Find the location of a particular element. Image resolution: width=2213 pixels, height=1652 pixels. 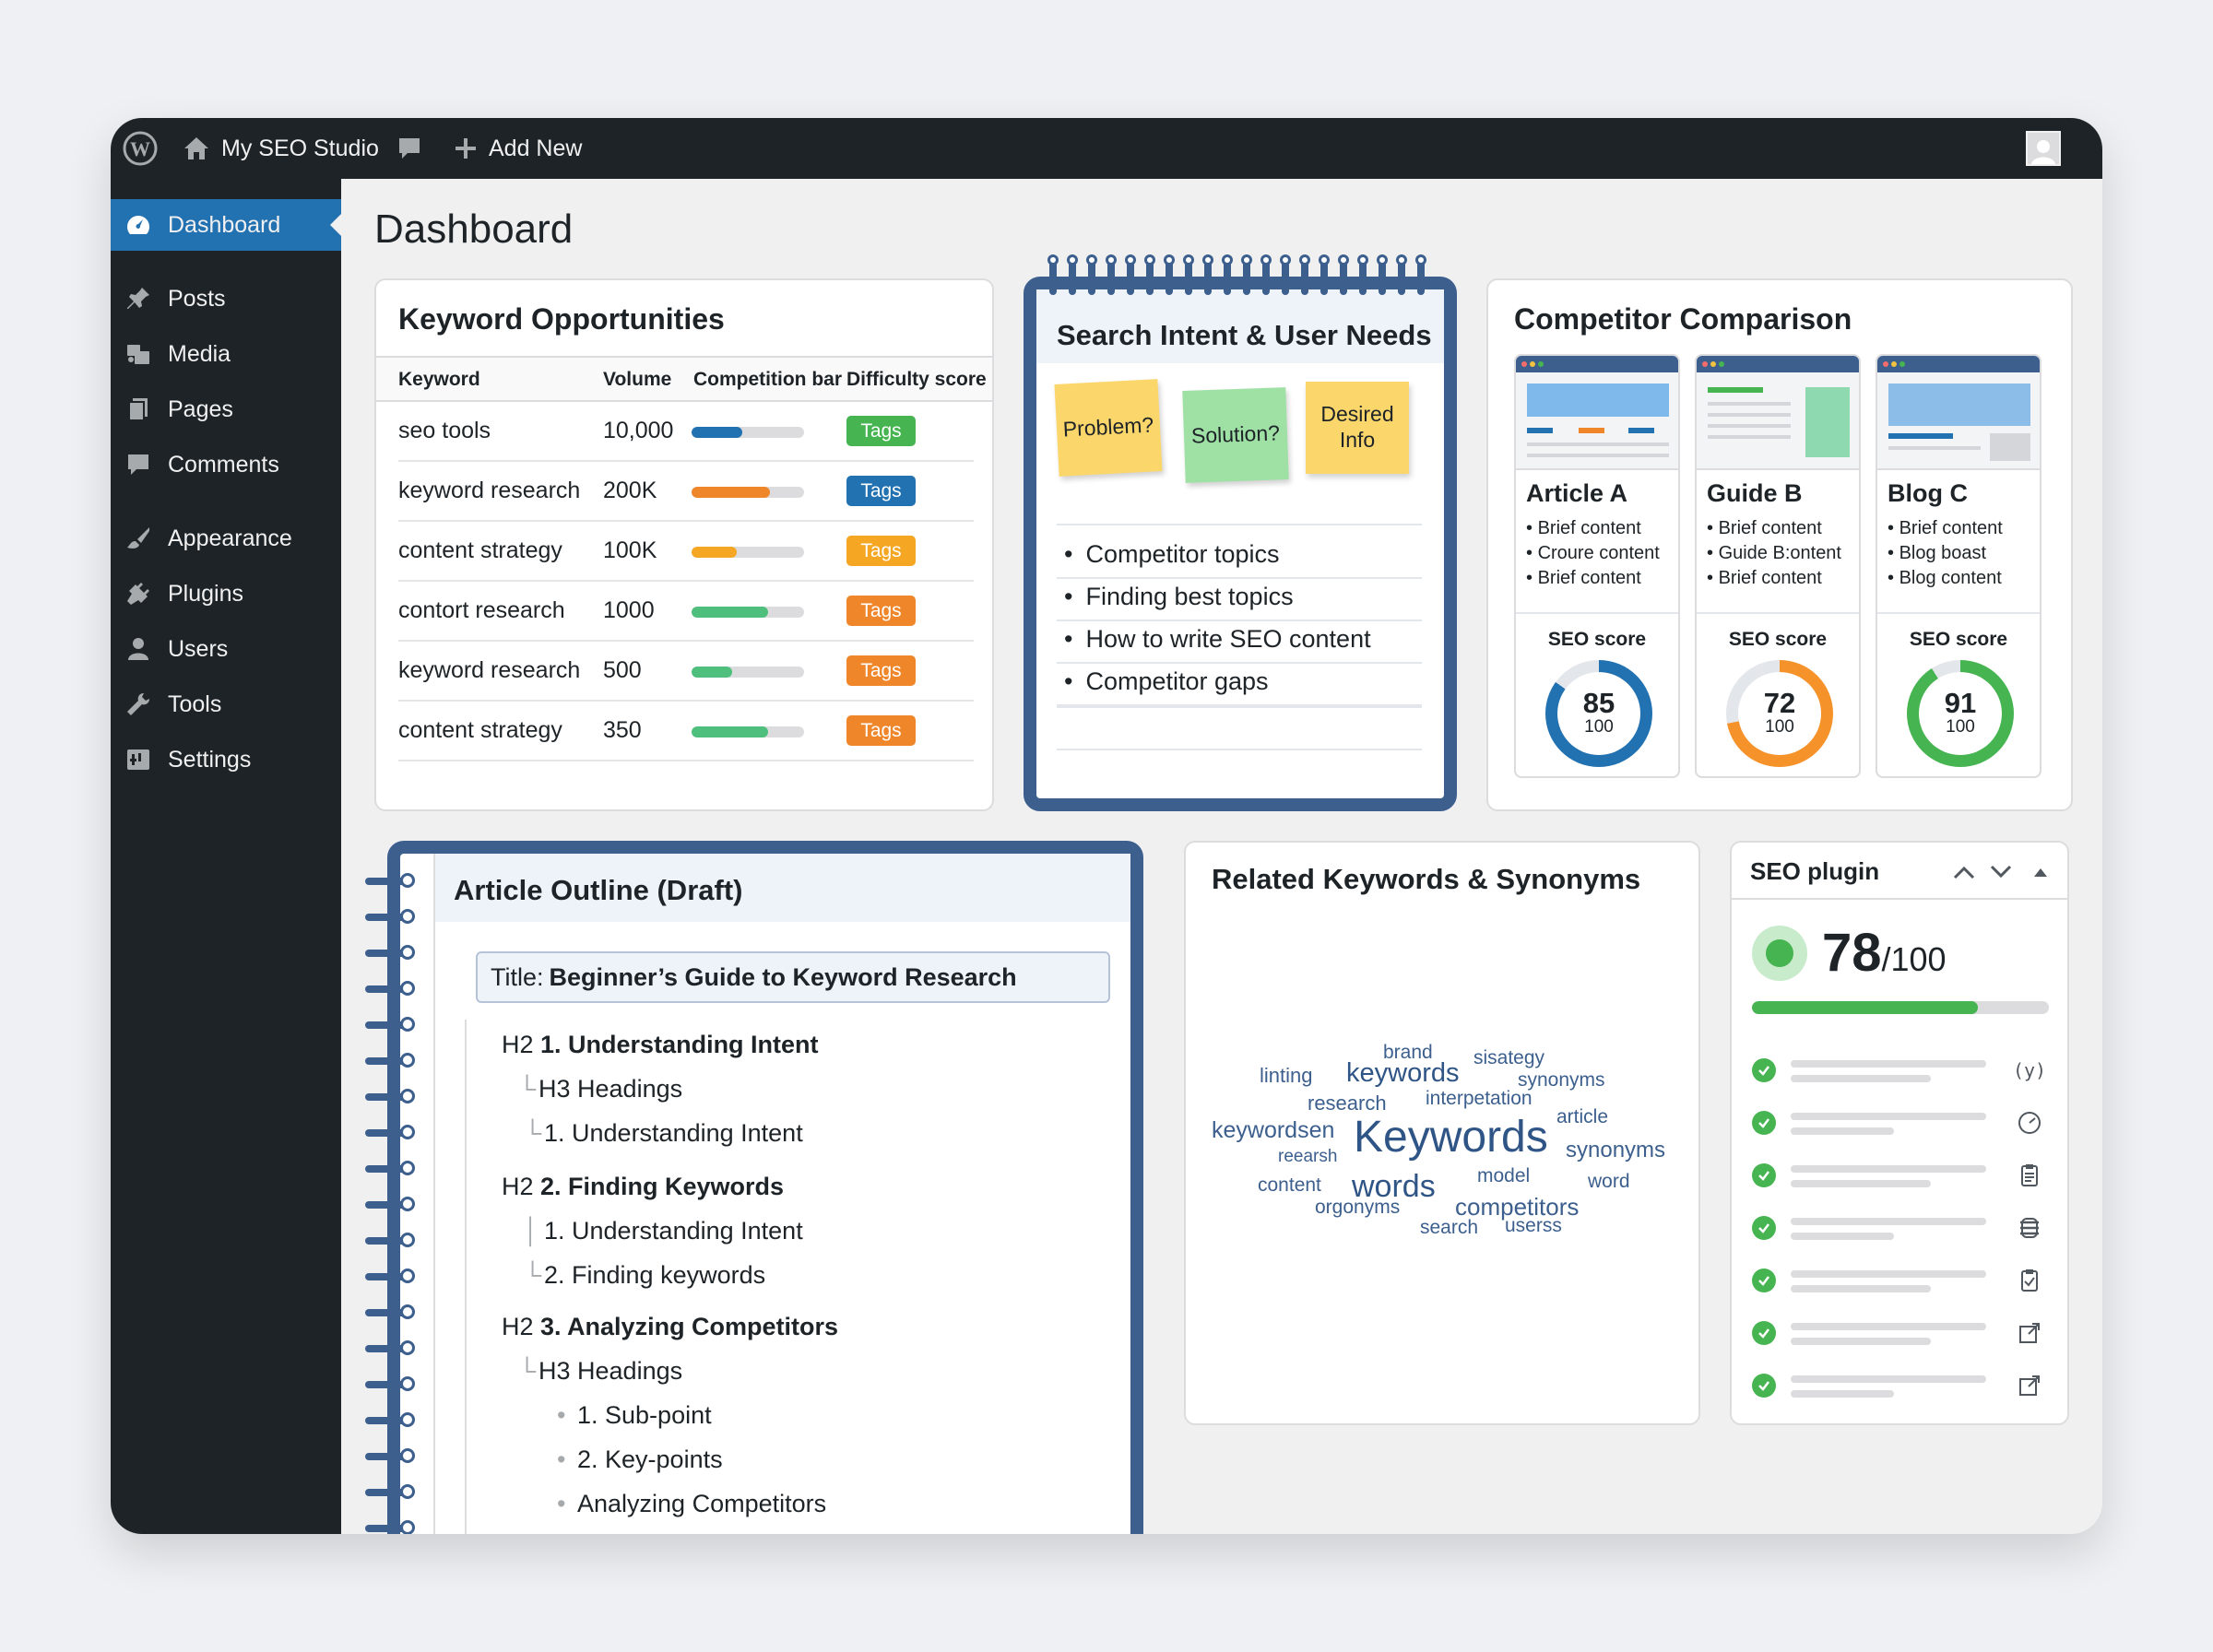

sidebar-item-dashboard: Dashboard is located at coordinates (226, 225).